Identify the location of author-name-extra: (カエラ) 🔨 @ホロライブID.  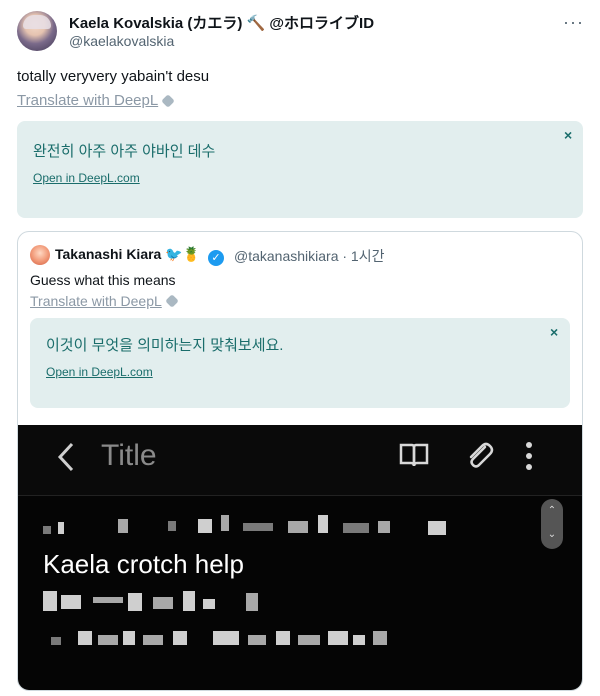
(281, 23).